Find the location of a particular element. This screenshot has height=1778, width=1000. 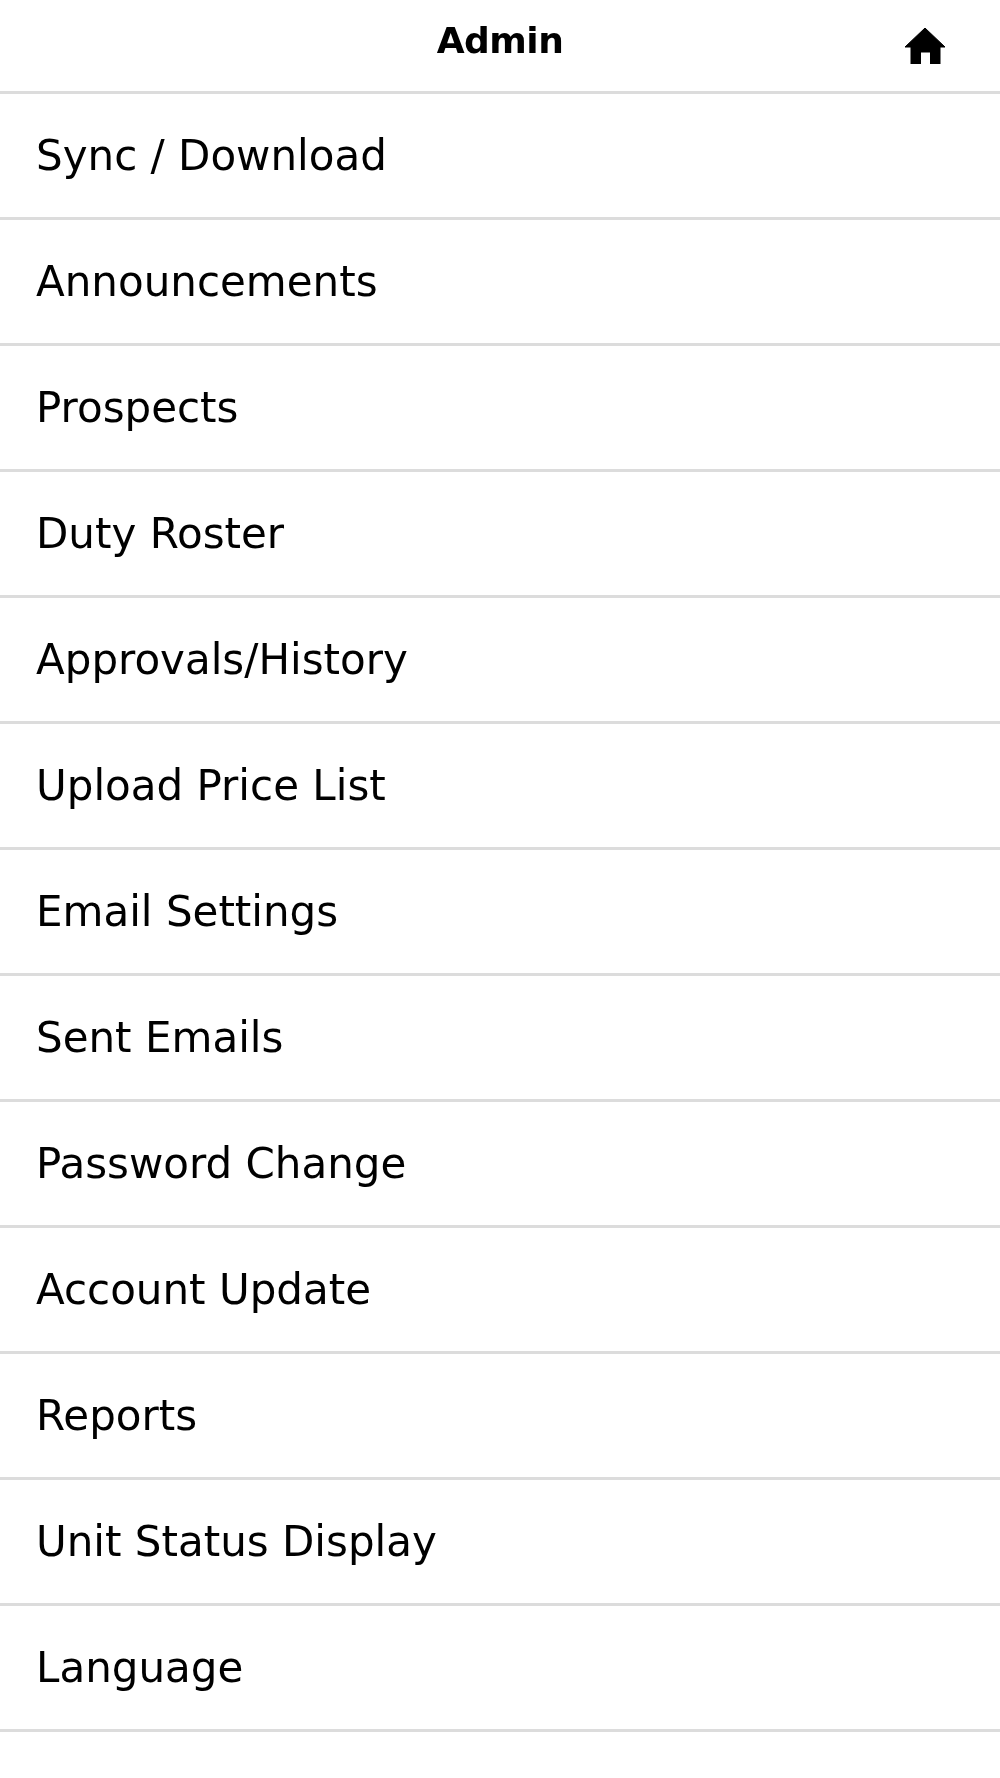

menu-item: Account Update is located at coordinates (500, 1291).